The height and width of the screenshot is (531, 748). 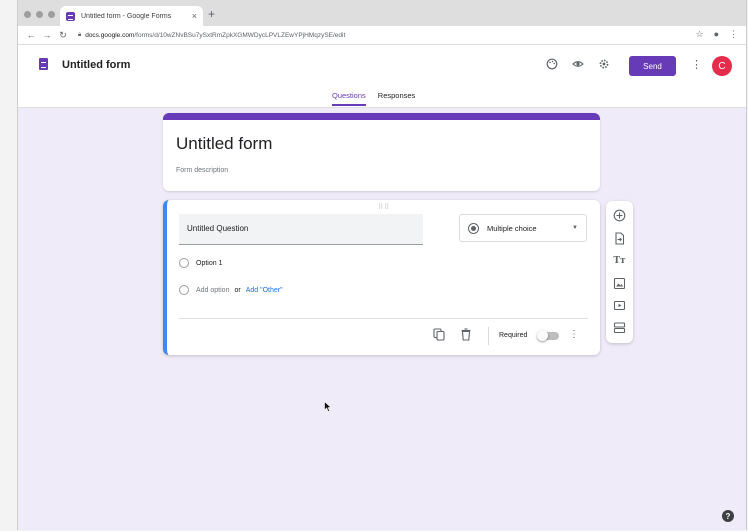 I want to click on caret-down-icon: ▼, so click(x=575, y=228).